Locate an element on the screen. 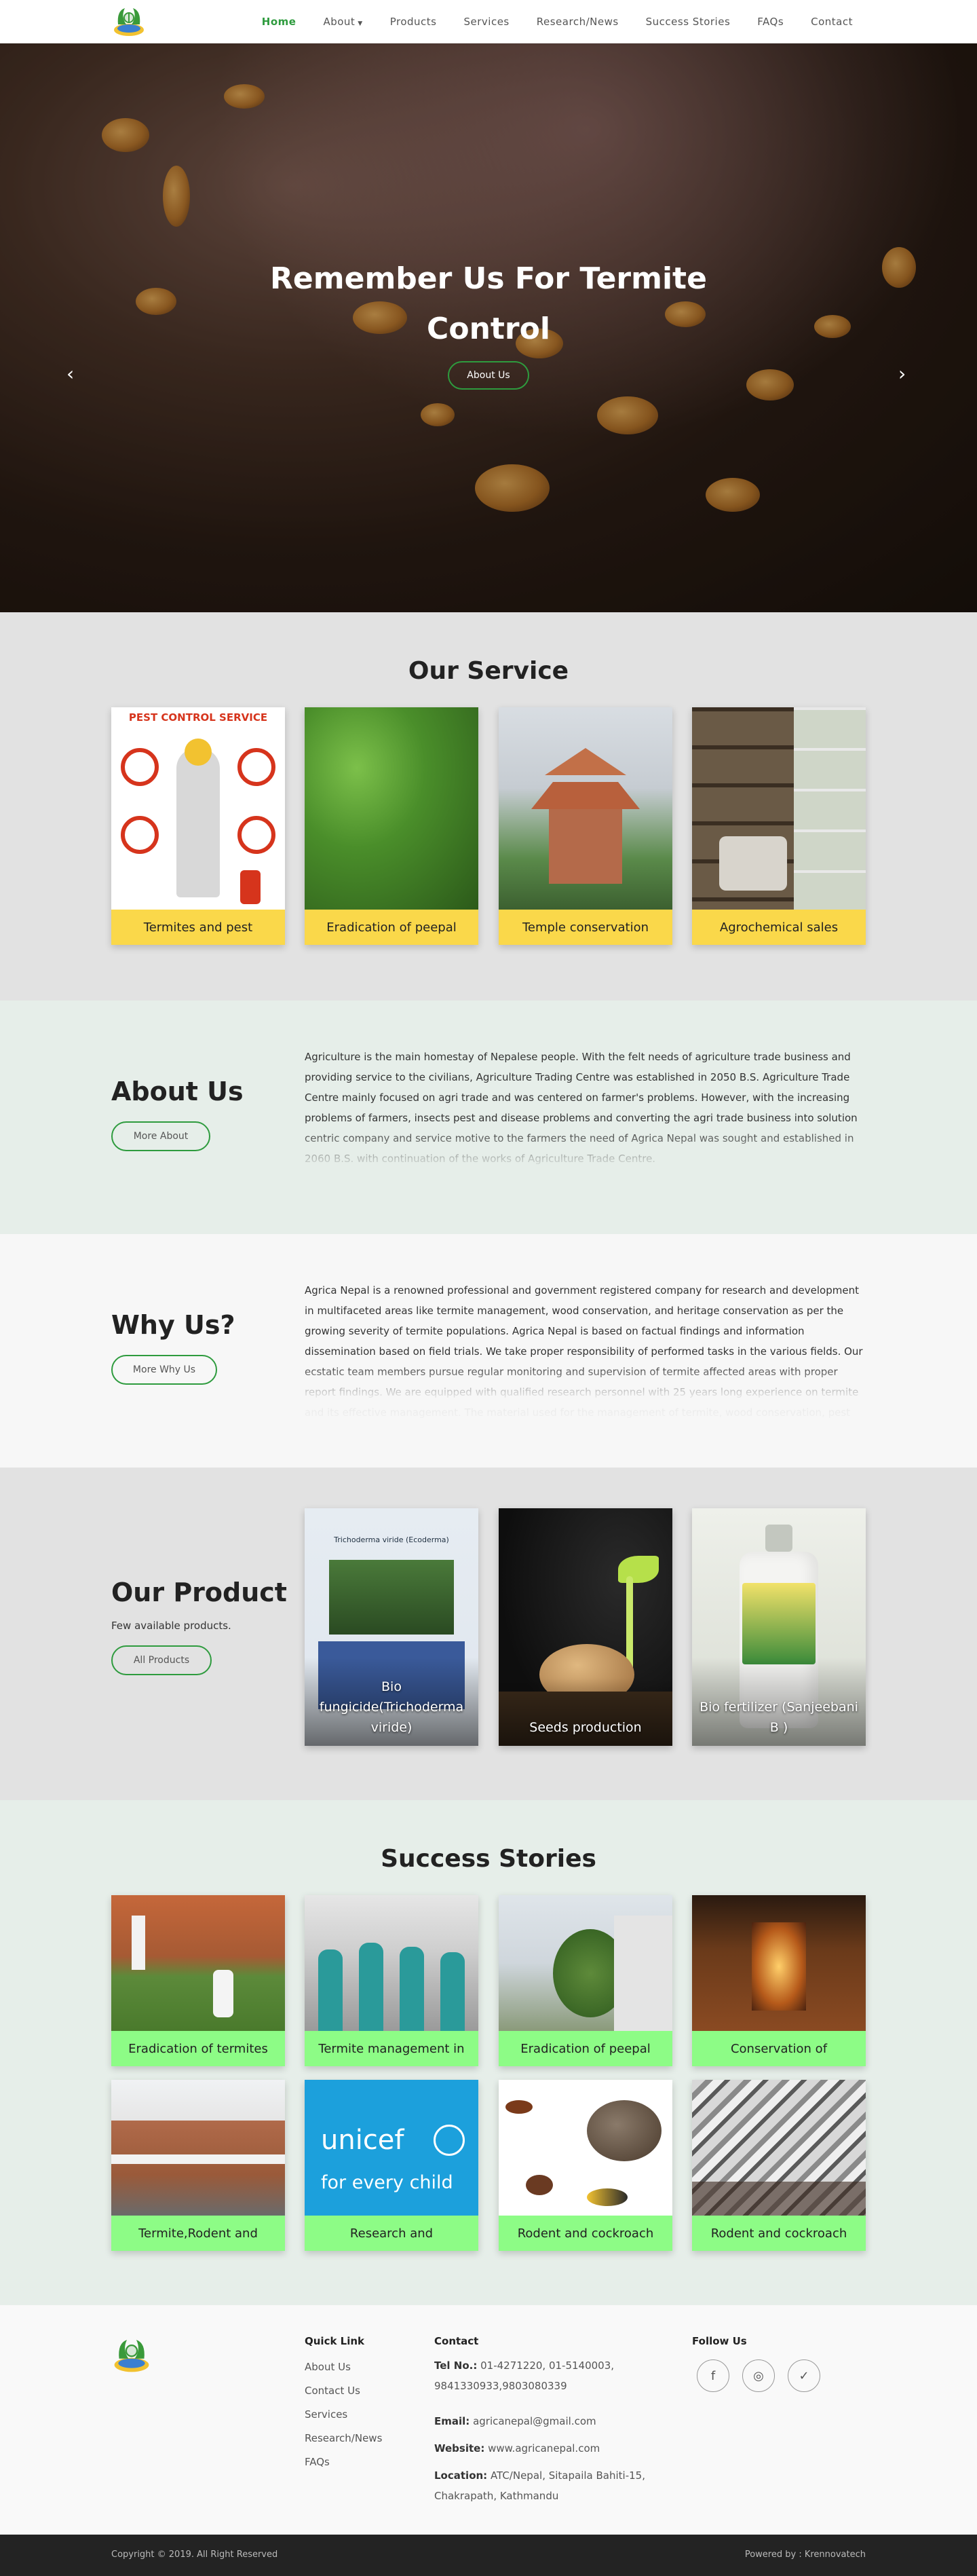 The height and width of the screenshot is (2576, 977). follow-us-heading: Follow Us is located at coordinates (720, 2341).